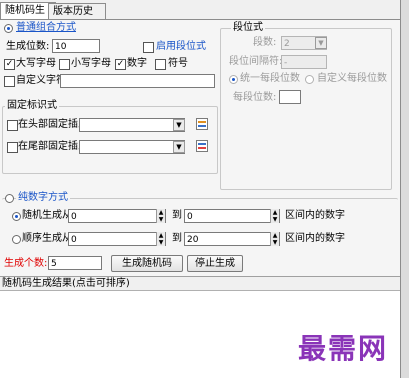  Describe the element at coordinates (233, 79) in the screenshot. I see `uniform-segment-radio` at that location.